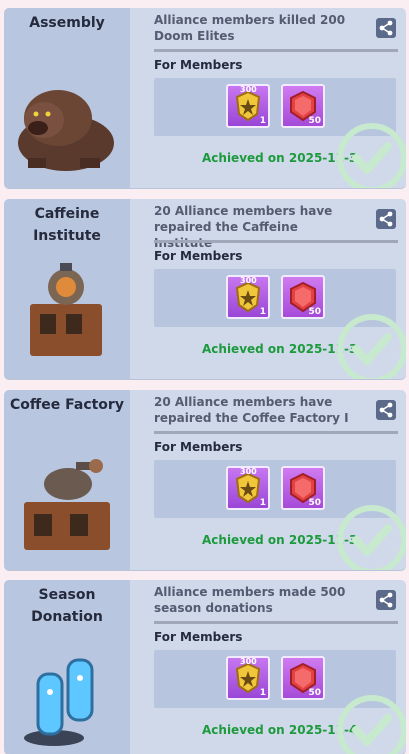 This screenshot has width=409, height=754. What do you see at coordinates (67, 504) in the screenshot?
I see `coffee-factory-image` at bounding box center [67, 504].